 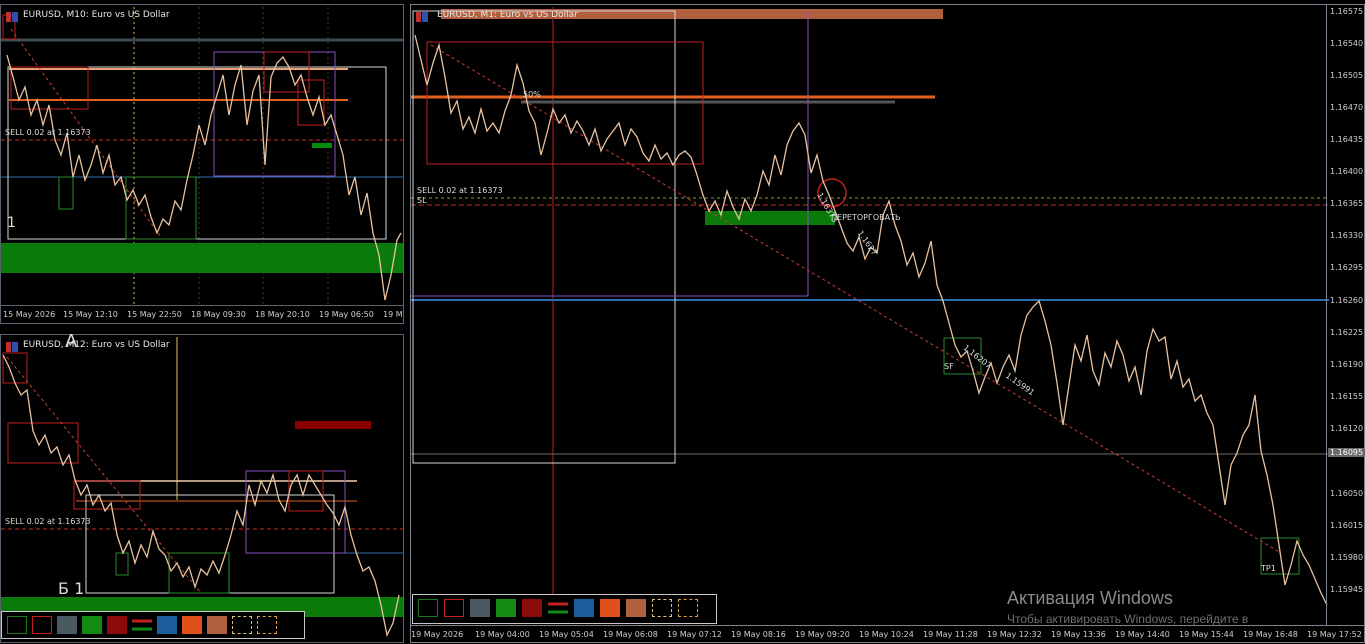 I want to click on sf-label: SF, so click(x=949, y=366).